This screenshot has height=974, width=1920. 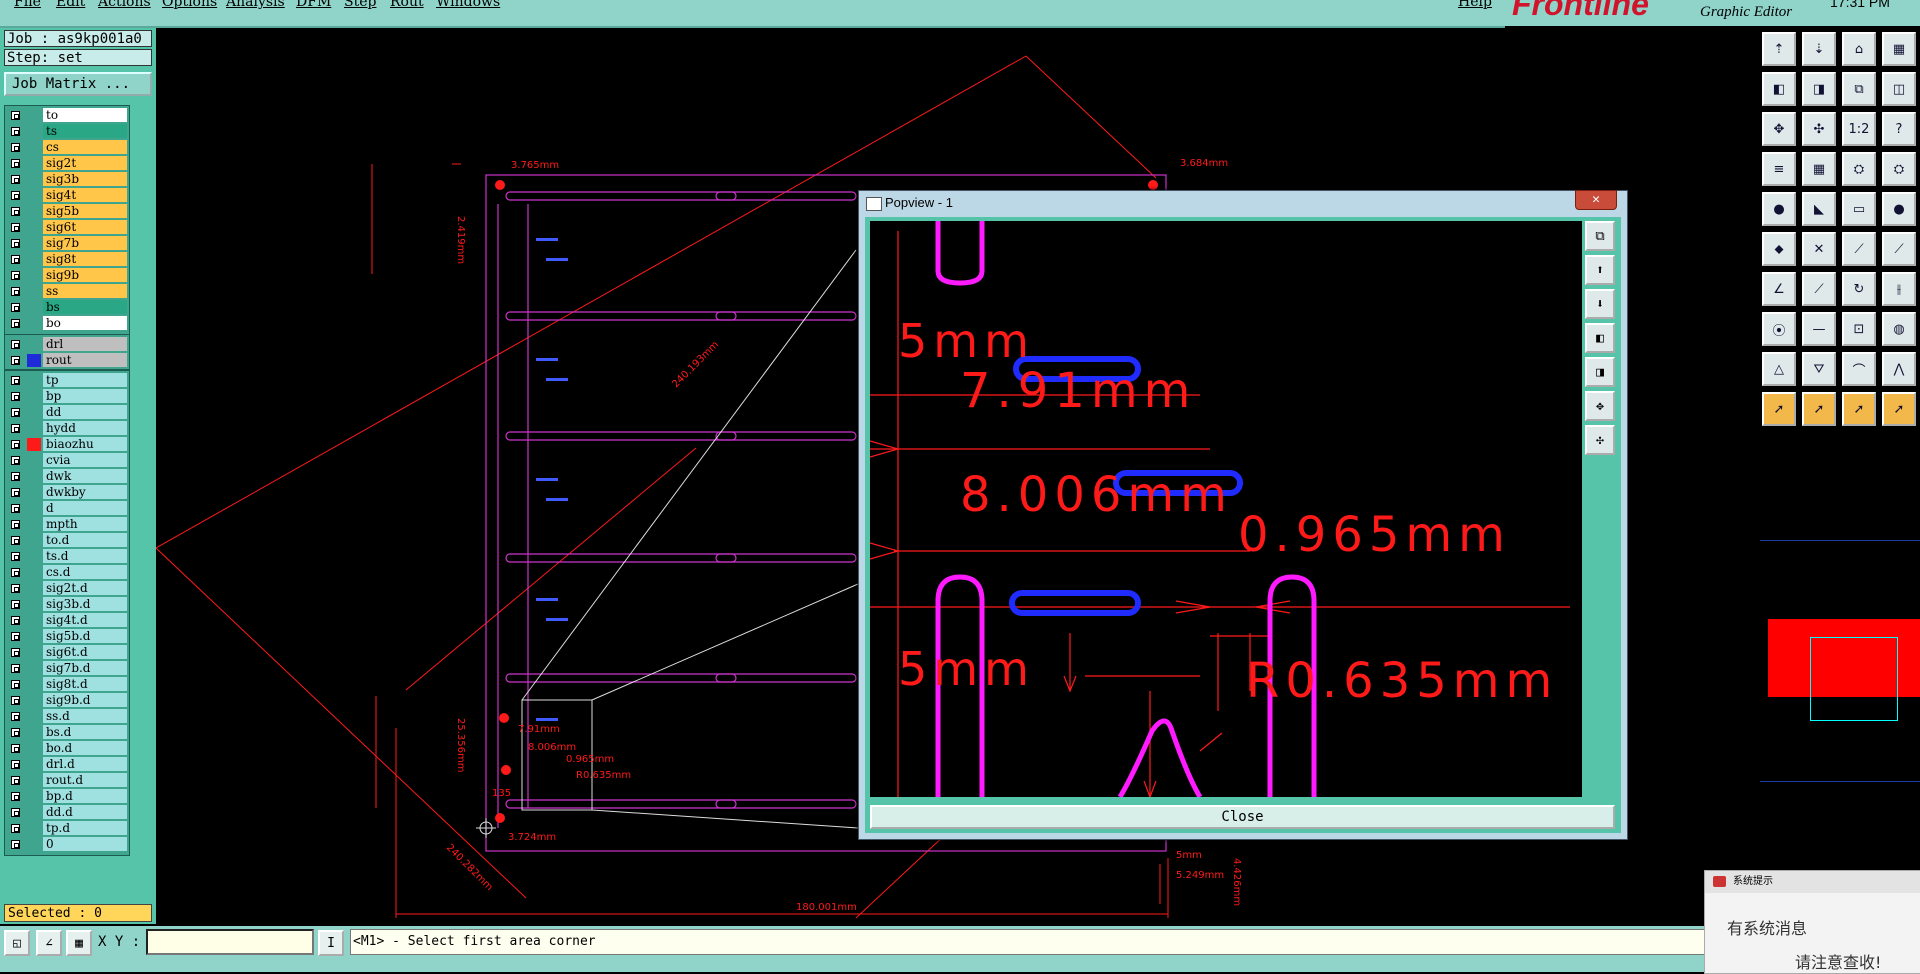 What do you see at coordinates (85, 572) in the screenshot?
I see `layer-name: cs.d` at bounding box center [85, 572].